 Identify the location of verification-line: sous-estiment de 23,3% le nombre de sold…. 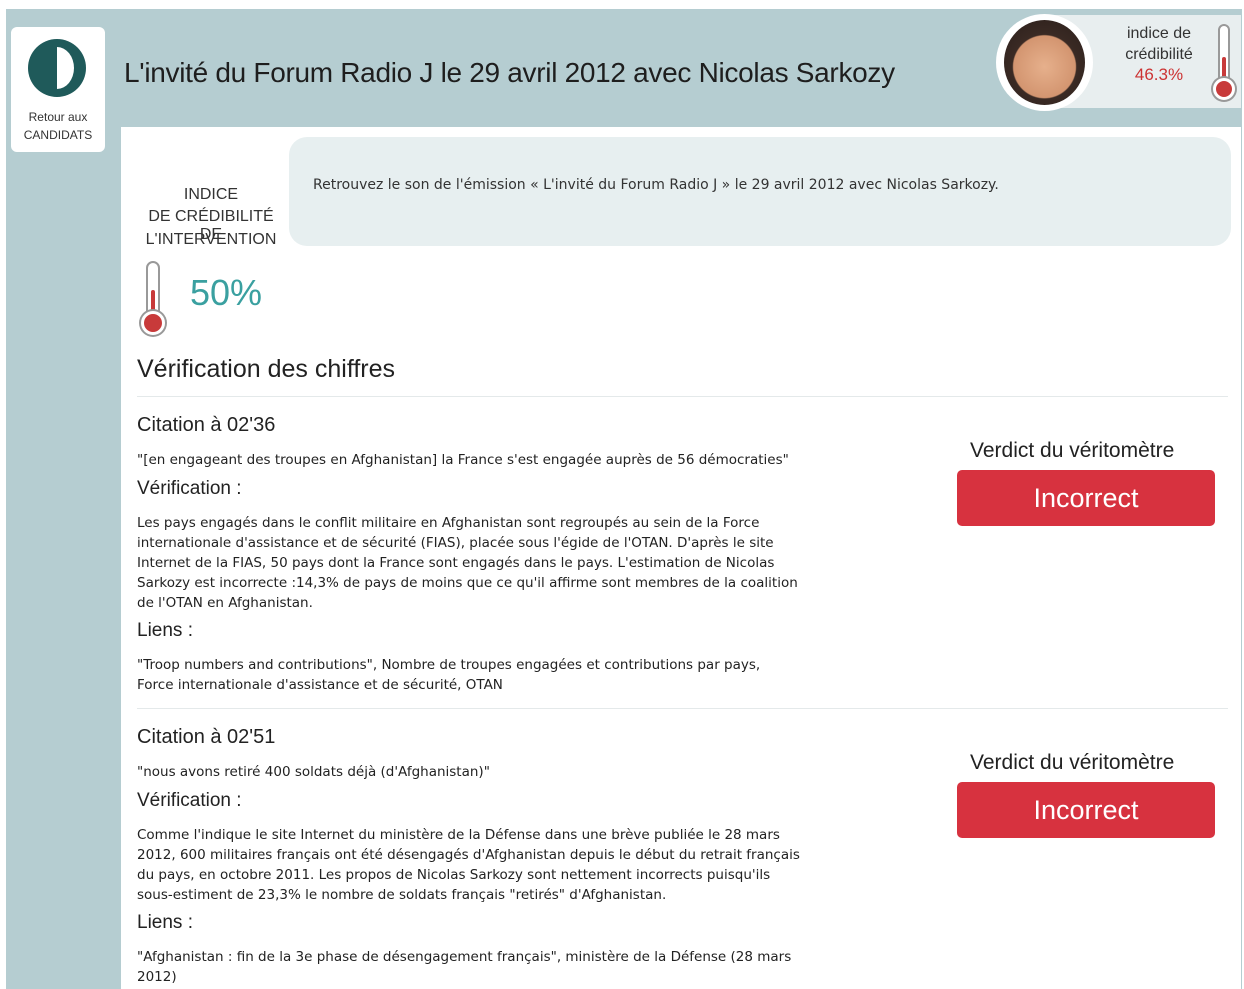
(402, 895).